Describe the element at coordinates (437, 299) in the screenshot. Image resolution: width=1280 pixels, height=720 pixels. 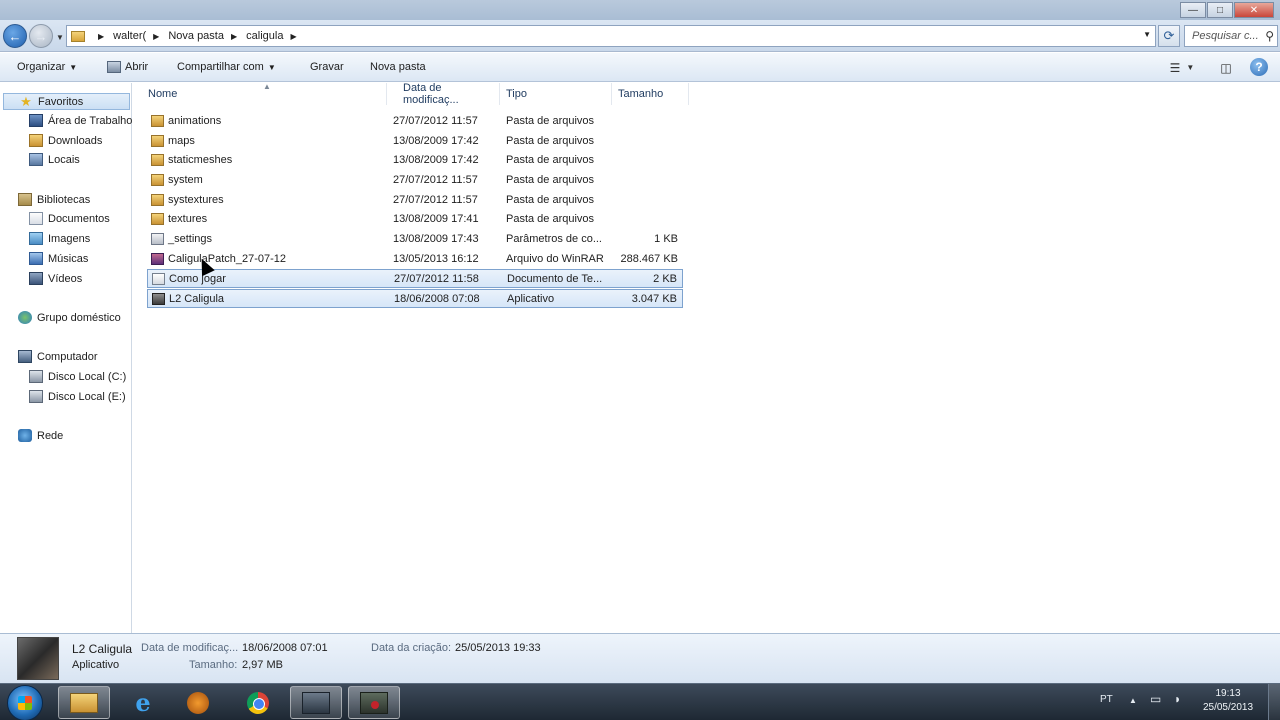
I see `file-date: 18/06/2008 07:08` at that location.